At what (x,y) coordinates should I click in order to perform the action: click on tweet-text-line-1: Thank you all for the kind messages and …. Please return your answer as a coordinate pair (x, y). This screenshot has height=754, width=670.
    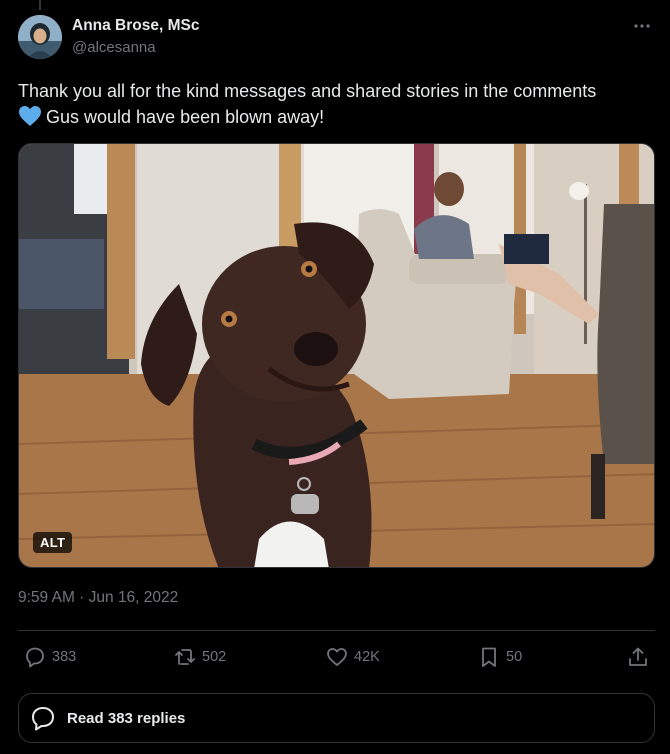
    Looking at the image, I should click on (307, 91).